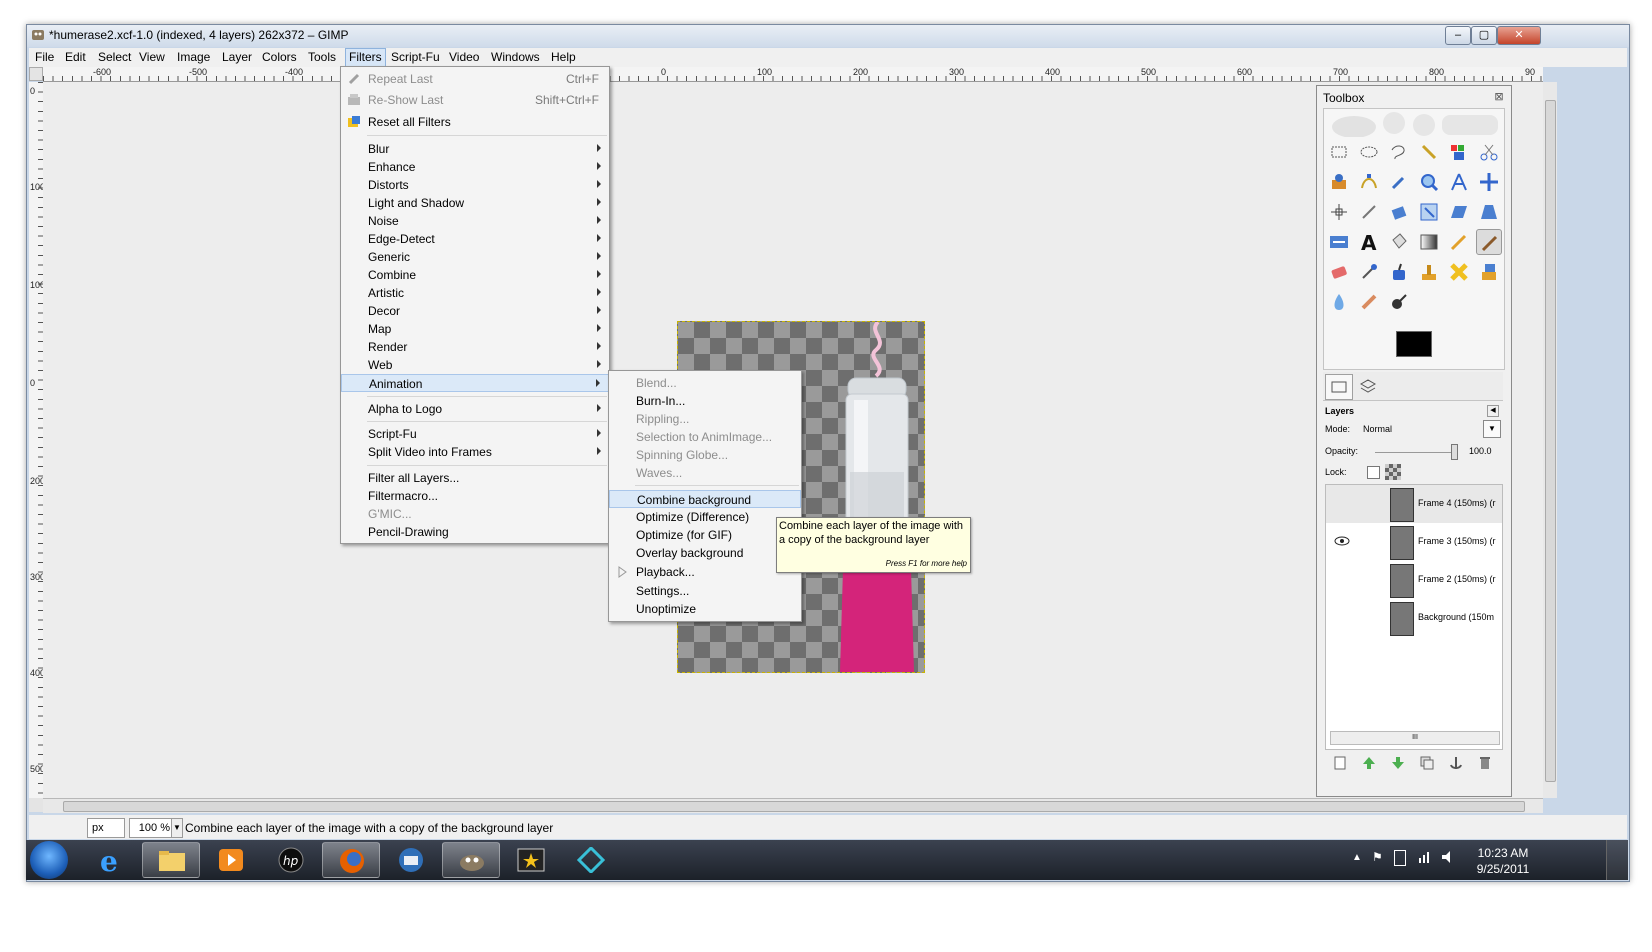 Image resolution: width=1652 pixels, height=952 pixels. I want to click on rotate-icon, so click(1399, 212).